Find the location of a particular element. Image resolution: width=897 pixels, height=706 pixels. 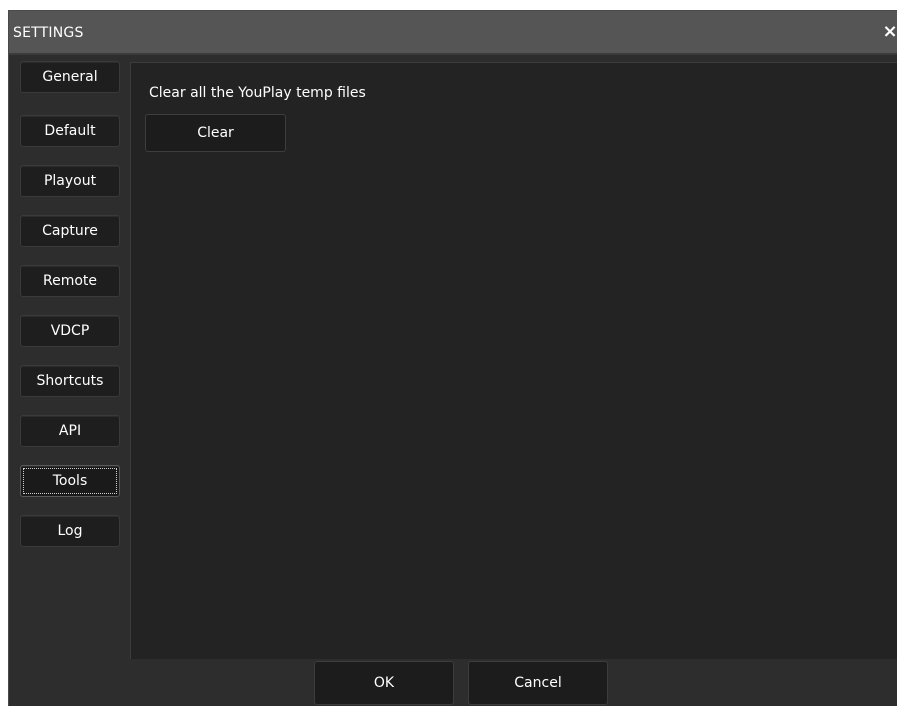

sidebar-item-playout: Playout is located at coordinates (70, 181).